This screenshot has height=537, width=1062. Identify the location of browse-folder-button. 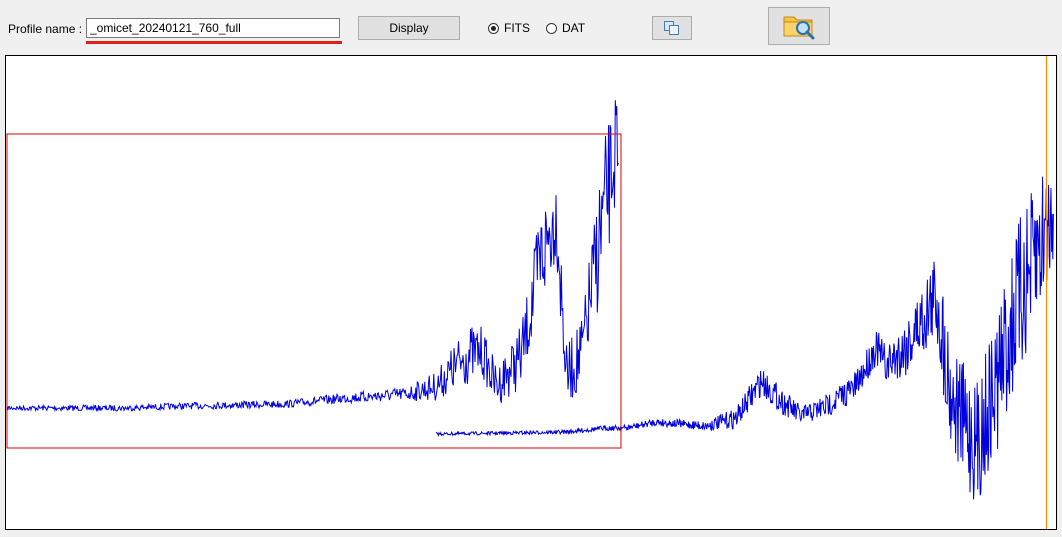
(799, 26).